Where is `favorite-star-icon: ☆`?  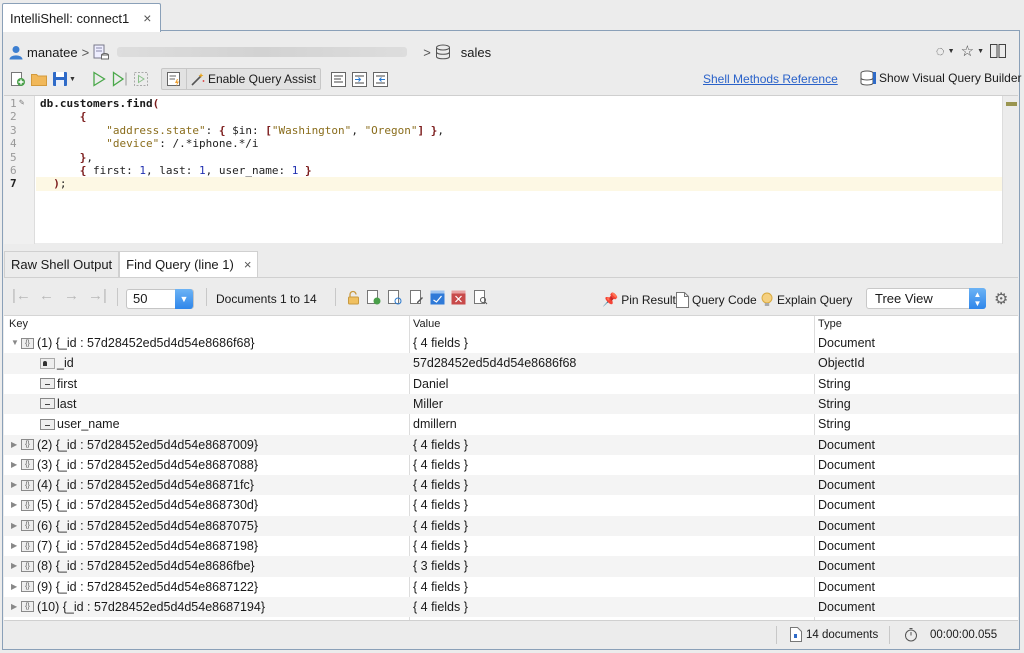
favorite-star-icon: ☆ is located at coordinates (967, 51).